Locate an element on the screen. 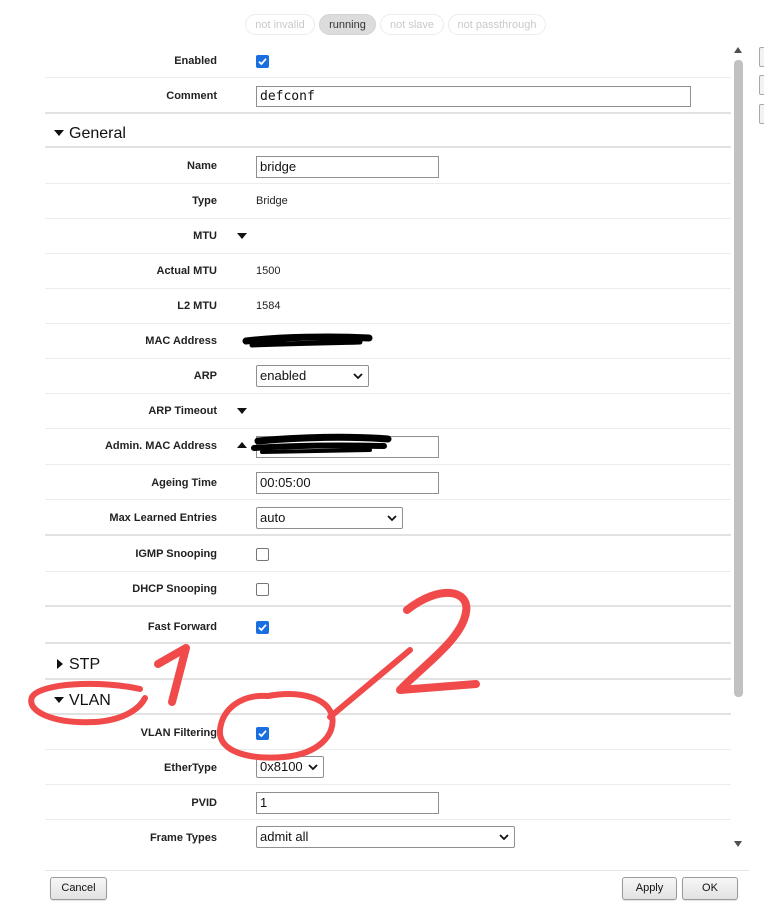 This screenshot has width=764, height=907. ethertype-label: EtherType is located at coordinates (190, 768).